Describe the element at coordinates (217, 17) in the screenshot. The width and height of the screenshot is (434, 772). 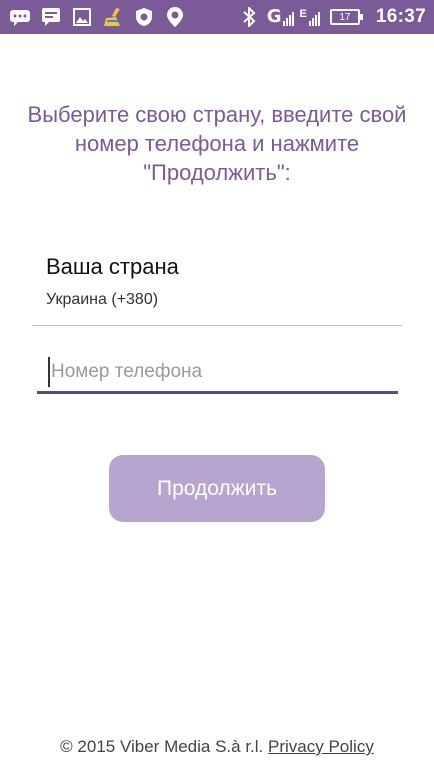
I see `status-bar: G E 17 16:37` at that location.